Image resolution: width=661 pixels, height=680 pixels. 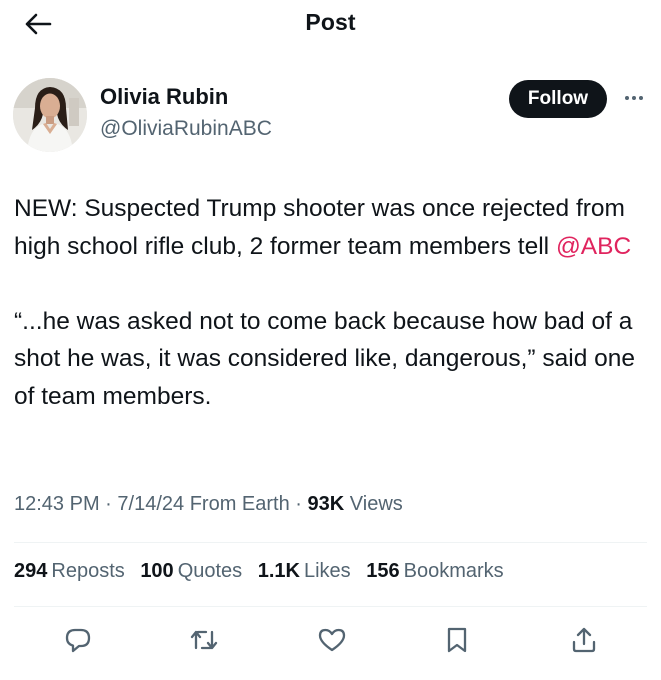 I want to click on reply-icon, so click(x=78, y=640).